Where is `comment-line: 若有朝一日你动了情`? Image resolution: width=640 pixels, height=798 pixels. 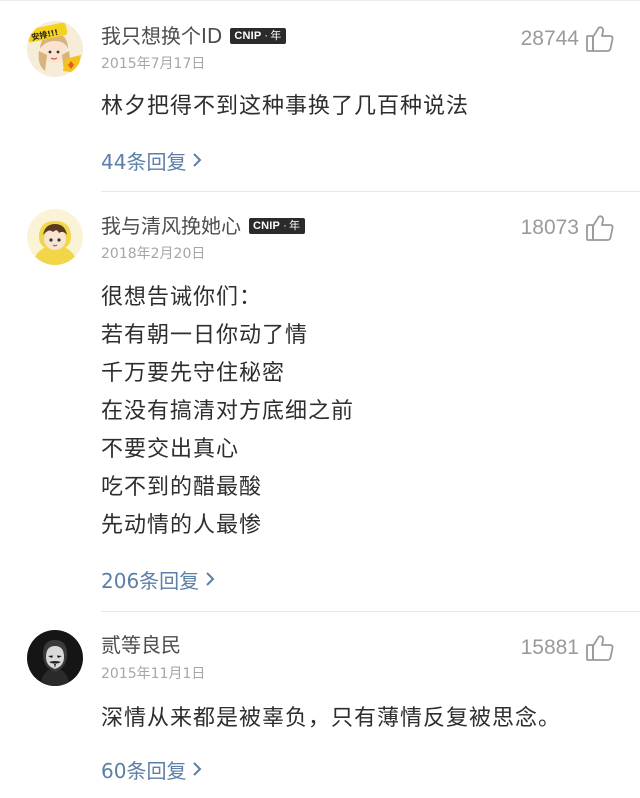 comment-line: 若有朝一日你动了情 is located at coordinates (205, 335).